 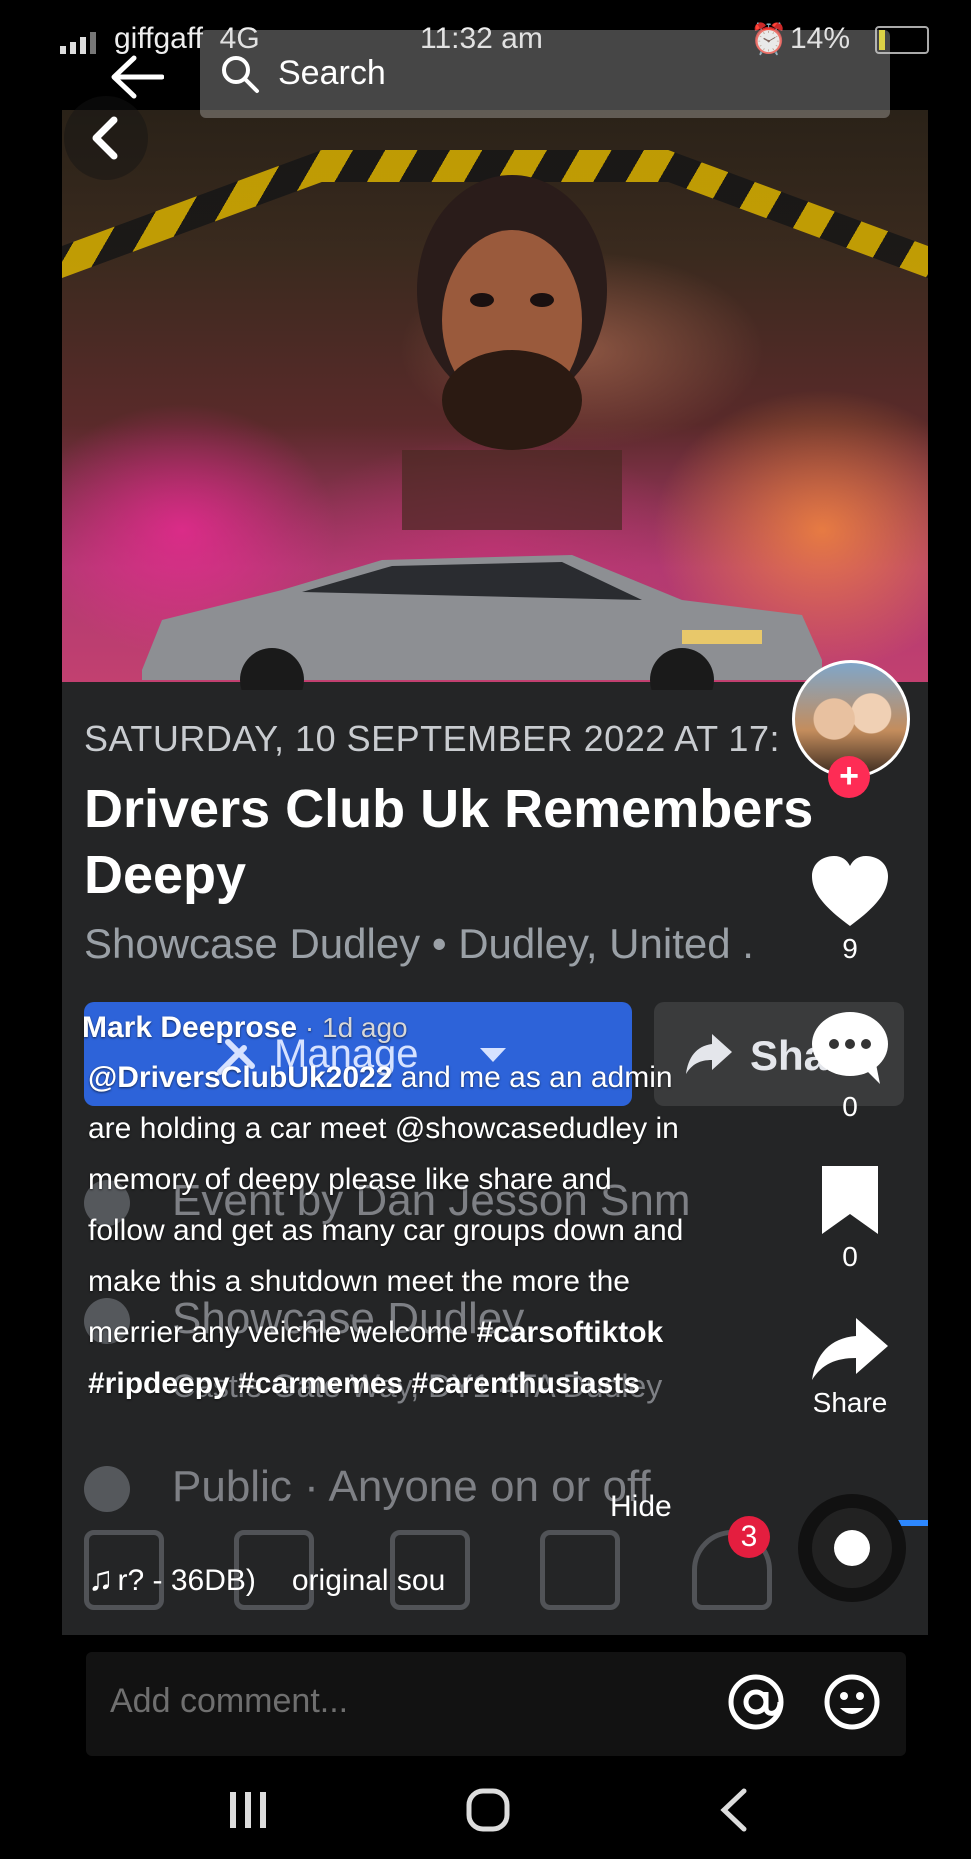 I want to click on music-disc-icon, so click(x=852, y=1548).